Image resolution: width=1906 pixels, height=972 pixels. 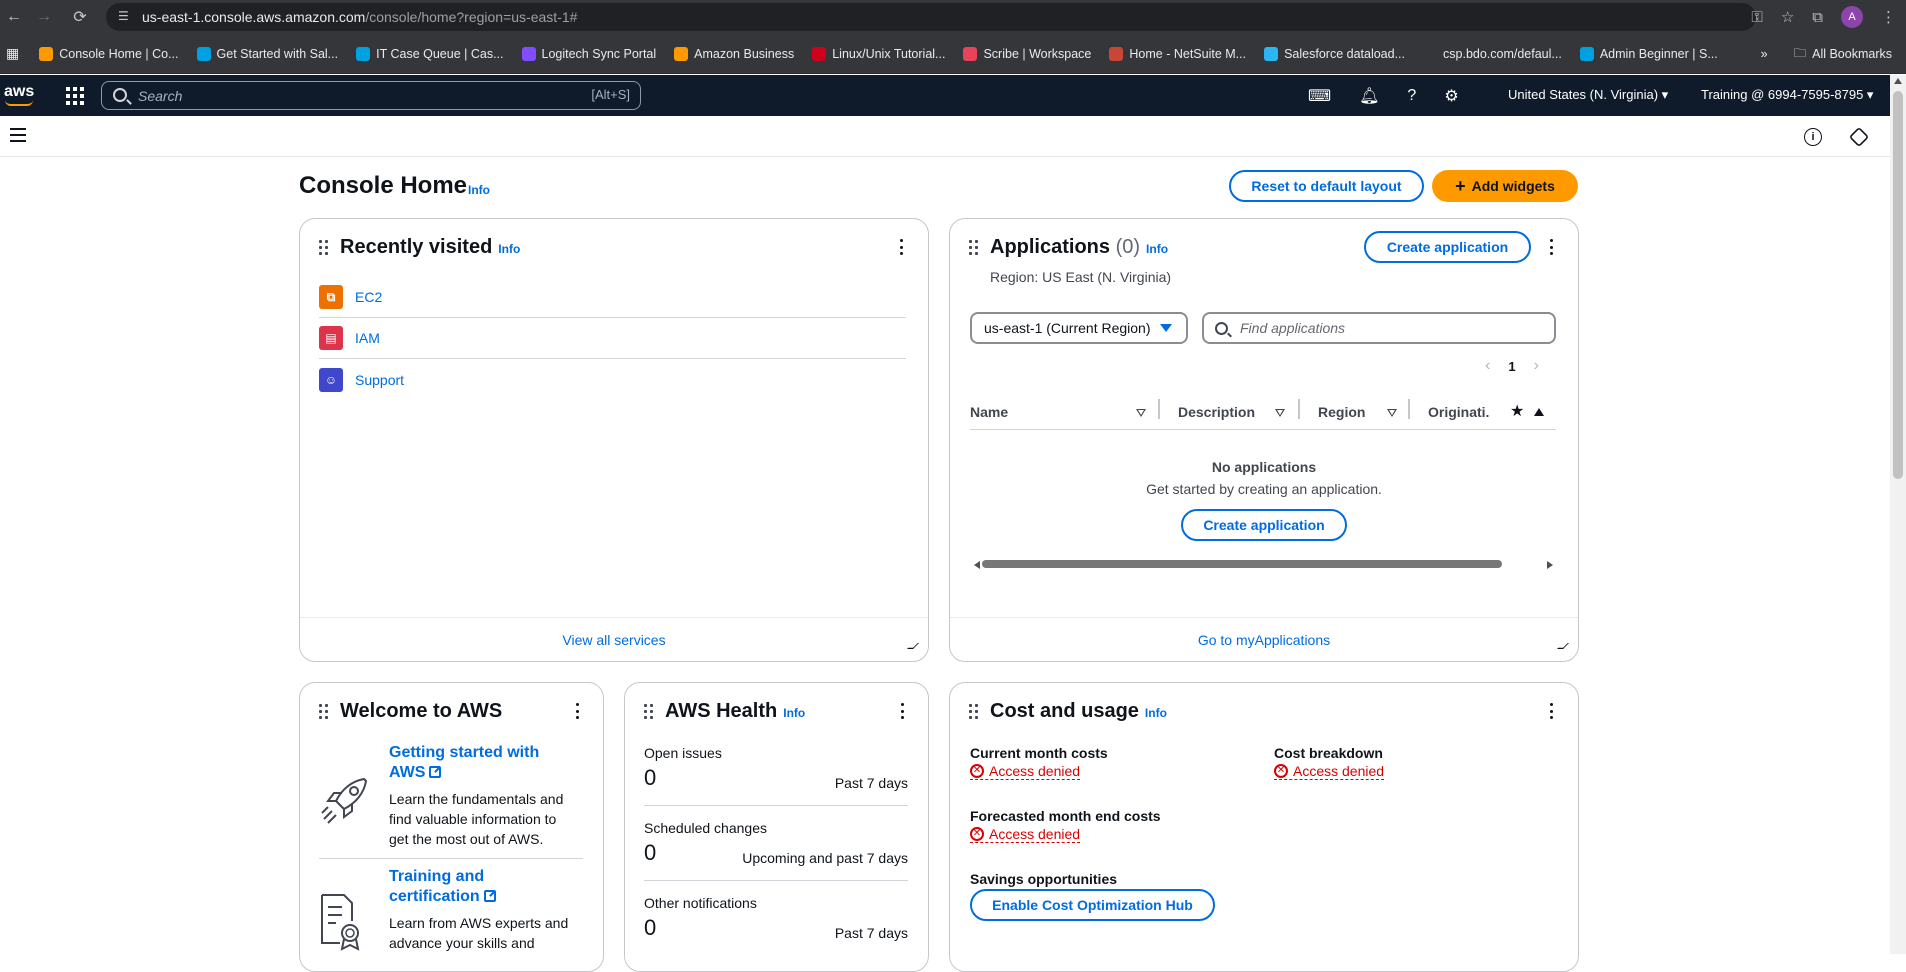 I want to click on info-panel-icon: i, so click(x=1813, y=137).